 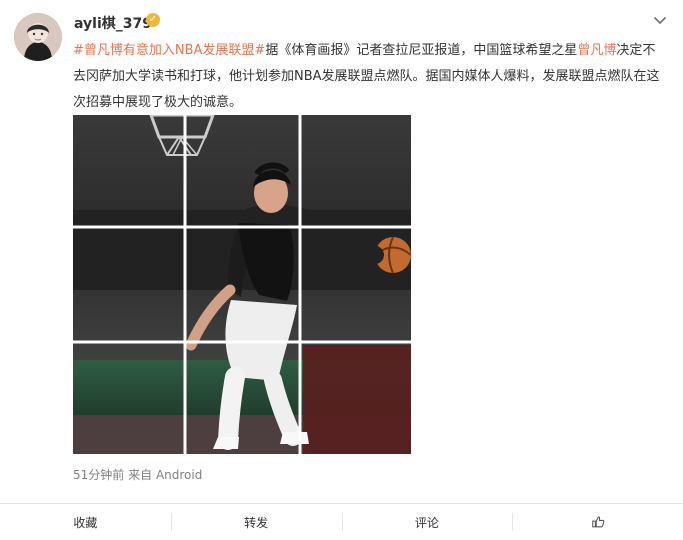 What do you see at coordinates (98, 475) in the screenshot?
I see `timestamp: 51分钟前` at bounding box center [98, 475].